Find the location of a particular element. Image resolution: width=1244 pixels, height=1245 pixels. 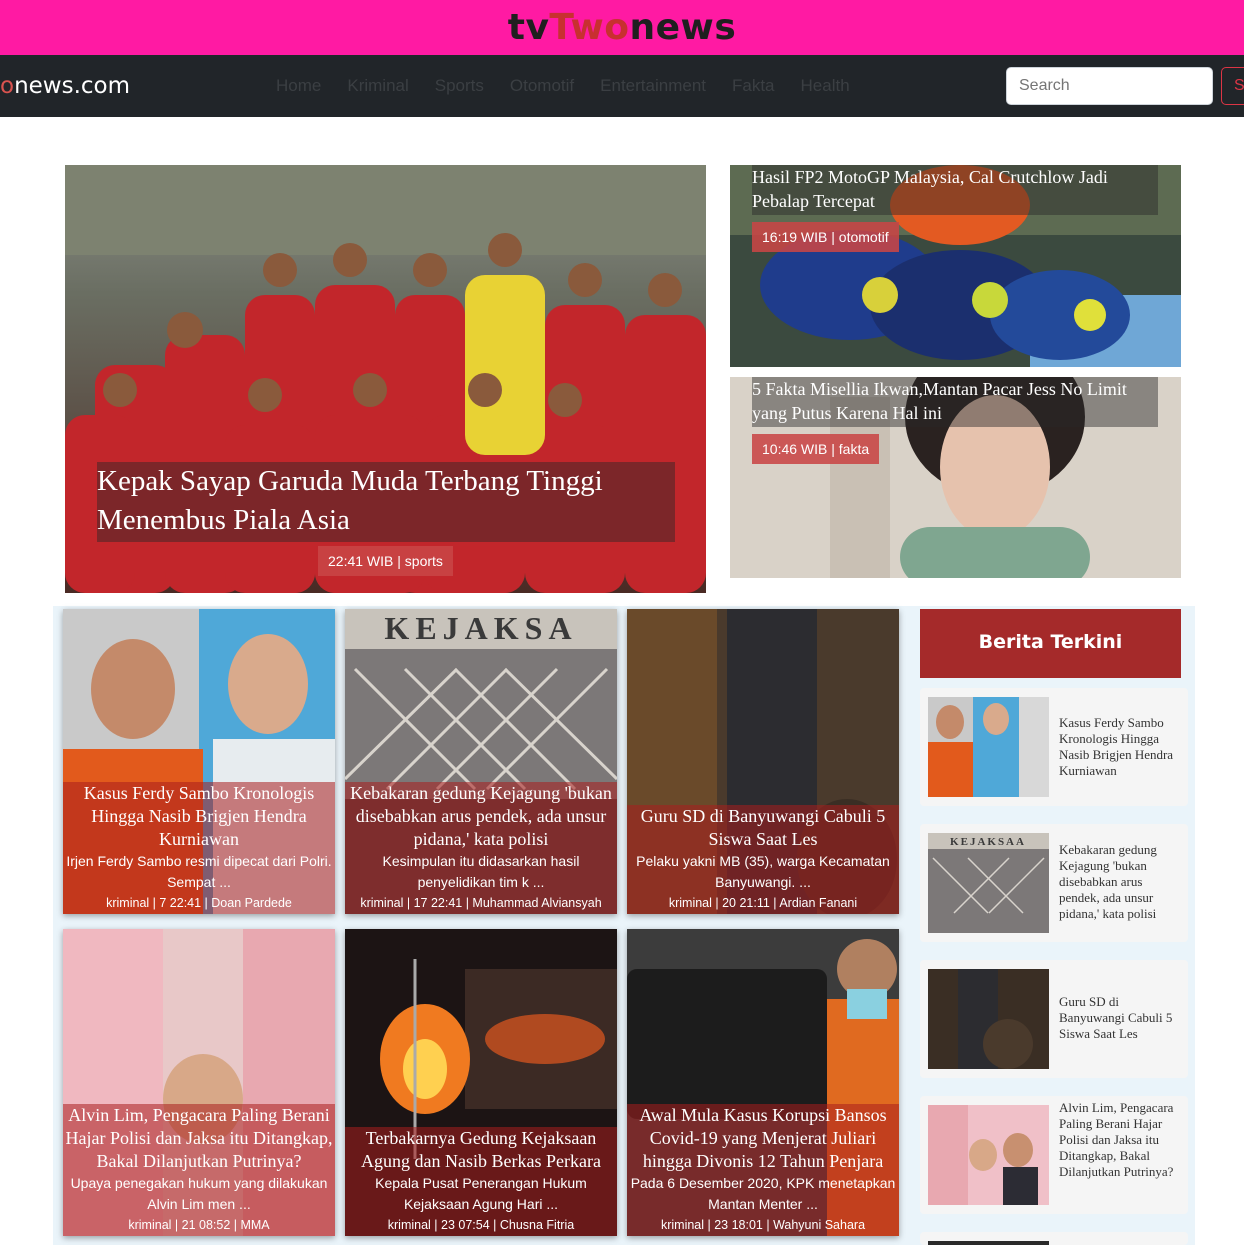

kejaksaan-sign: KEJAKSA is located at coordinates (480, 628).